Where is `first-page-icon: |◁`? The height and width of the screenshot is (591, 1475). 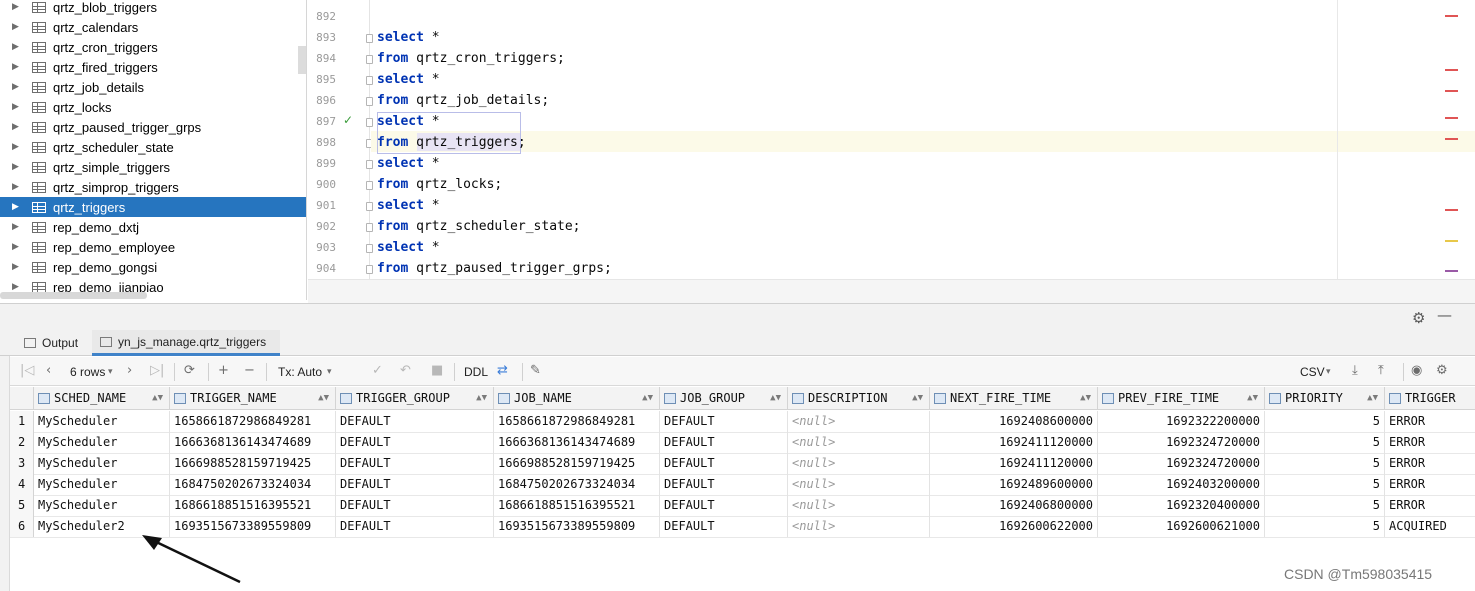
first-page-icon: |◁ is located at coordinates (27, 370).